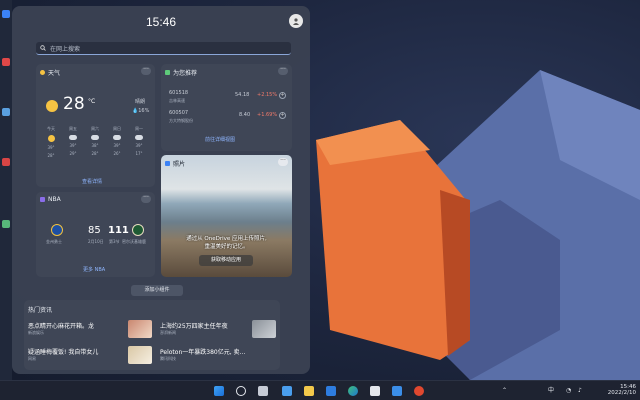  What do you see at coordinates (6, 190) in the screenshot?
I see `desktop-icon-strip` at bounding box center [6, 190].